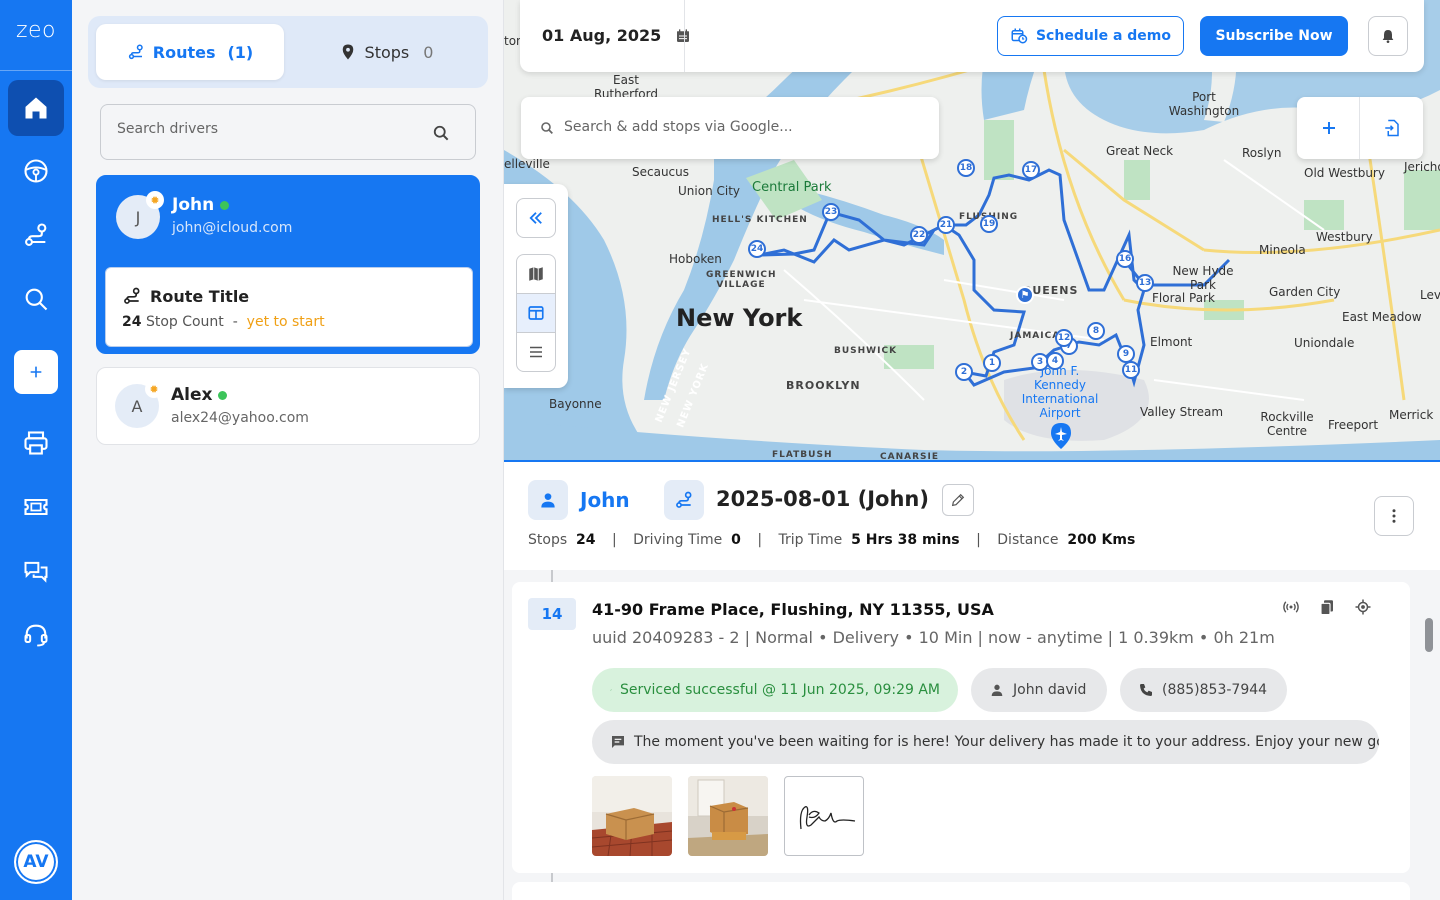  Describe the element at coordinates (347, 52) in the screenshot. I see `location-pin-icon` at that location.